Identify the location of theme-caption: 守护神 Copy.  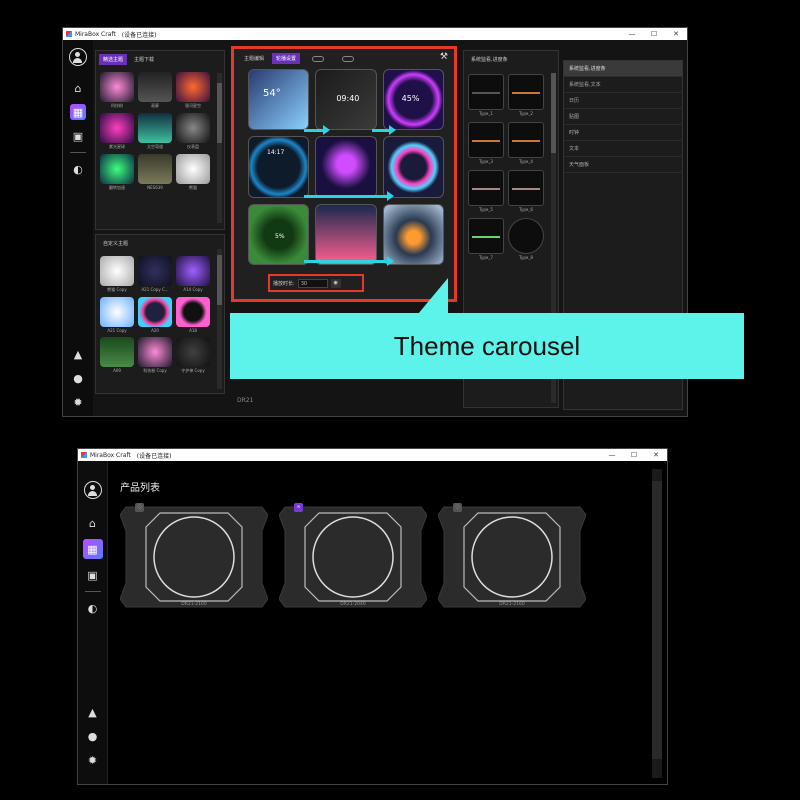
(193, 370).